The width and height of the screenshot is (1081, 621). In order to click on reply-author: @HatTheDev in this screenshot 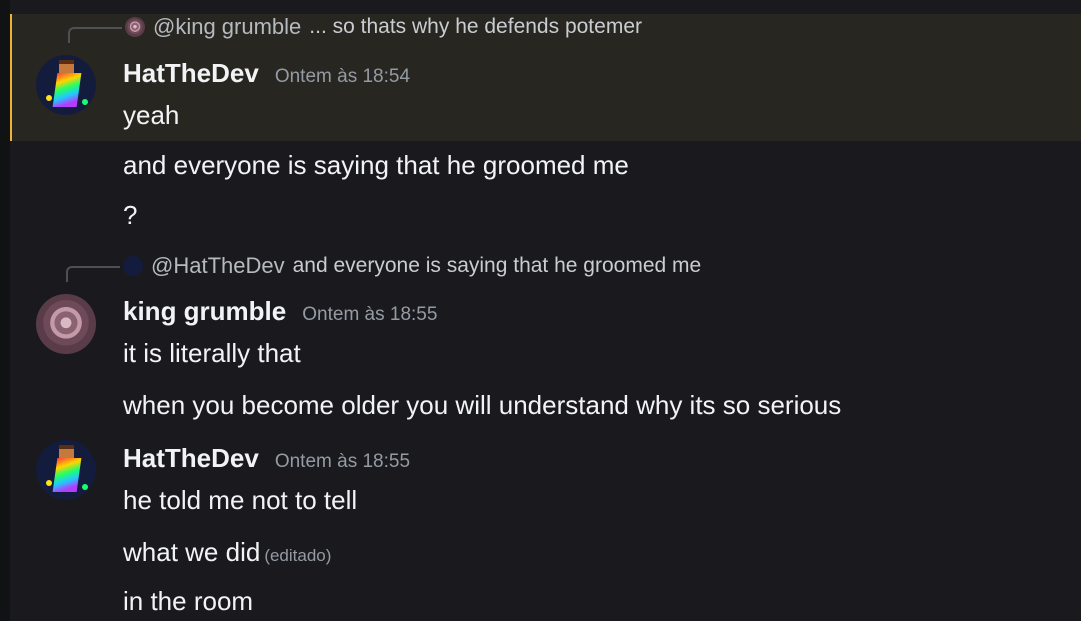, I will do `click(218, 266)`.